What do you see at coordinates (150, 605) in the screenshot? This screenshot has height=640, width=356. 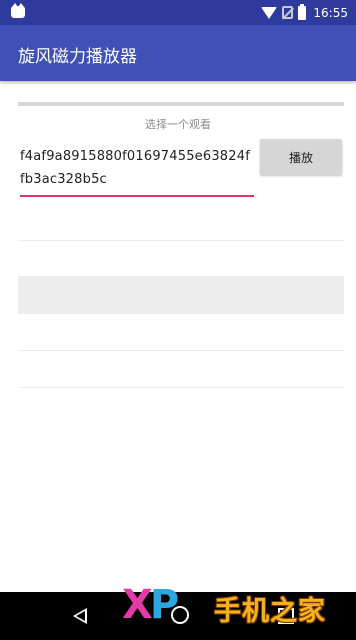 I see `watermark-logo: XP` at bounding box center [150, 605].